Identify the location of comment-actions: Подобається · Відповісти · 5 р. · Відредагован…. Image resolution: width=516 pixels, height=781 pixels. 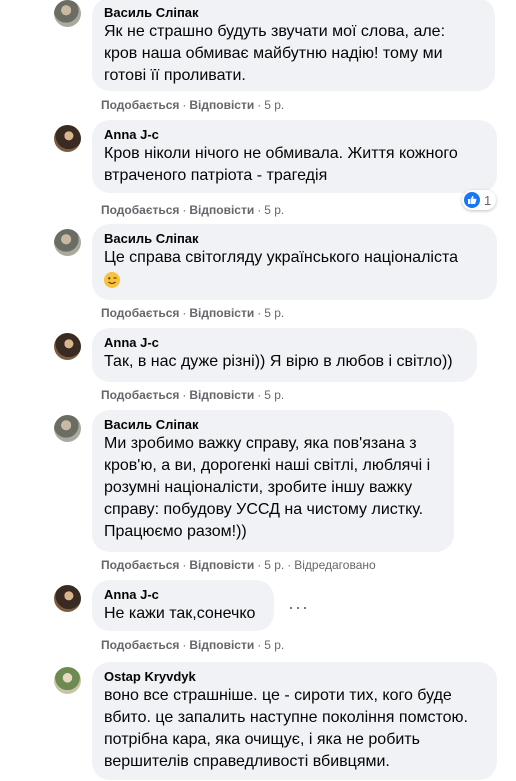
(238, 565).